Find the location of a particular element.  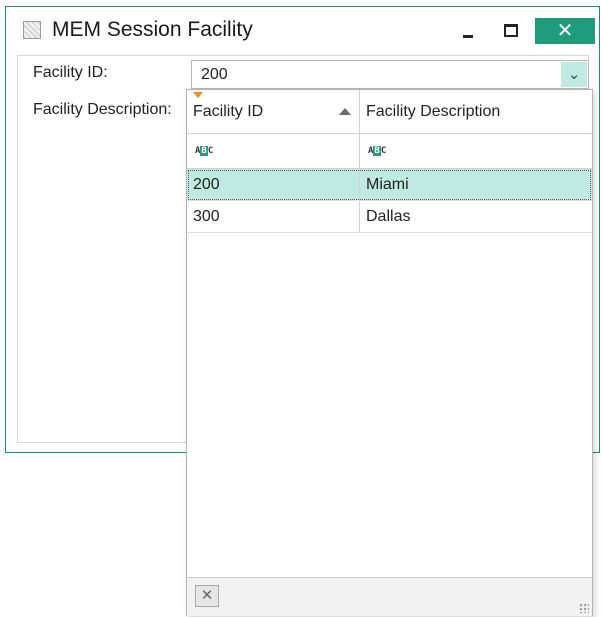

clear-icon: ✕ is located at coordinates (207, 595).